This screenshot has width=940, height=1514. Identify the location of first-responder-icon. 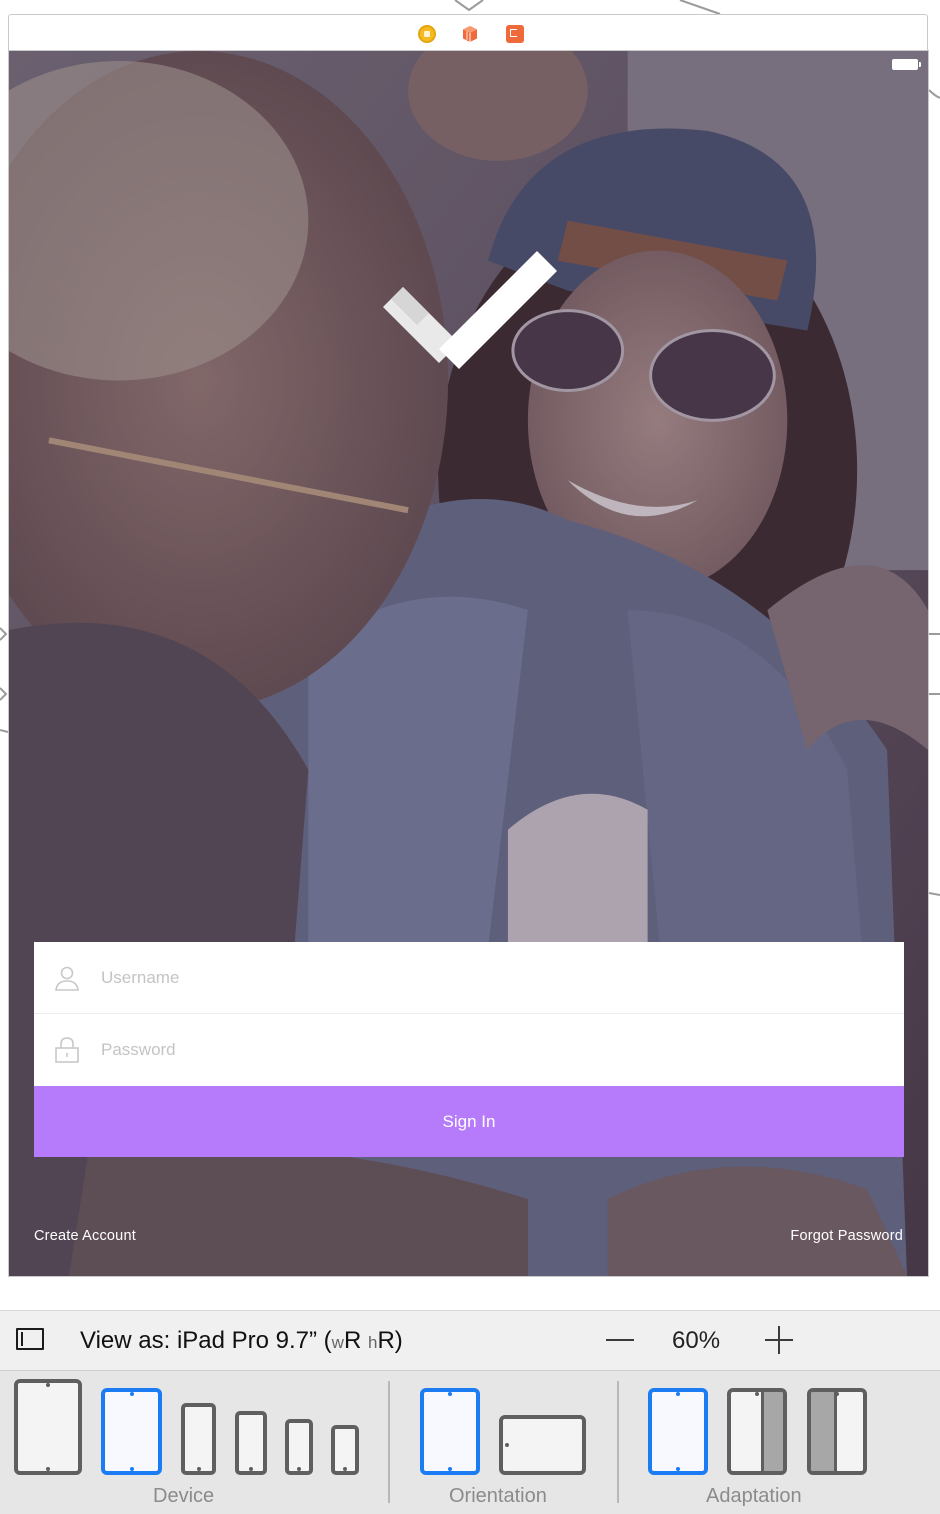
(470, 34).